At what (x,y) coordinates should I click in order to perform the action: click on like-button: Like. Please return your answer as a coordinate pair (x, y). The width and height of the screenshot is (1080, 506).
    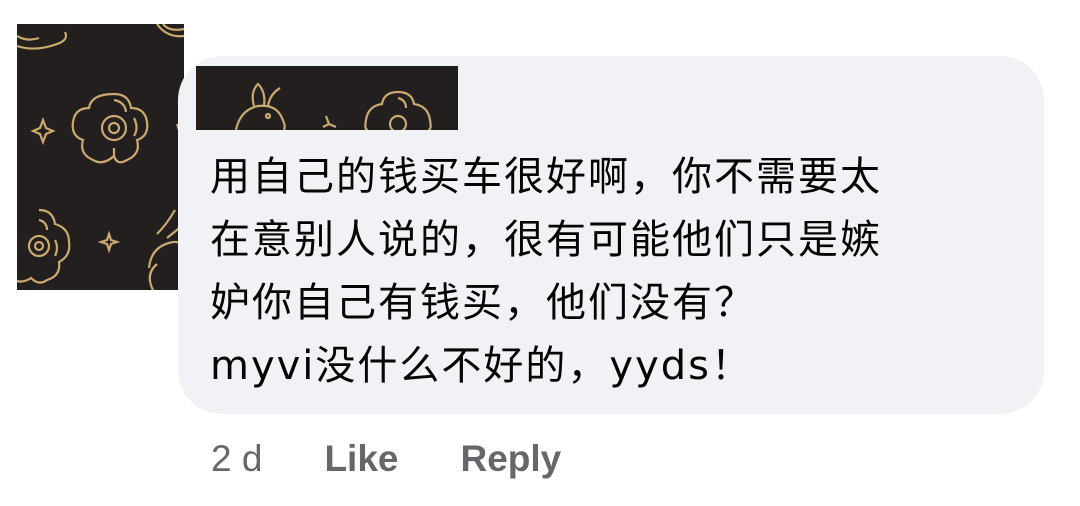
    Looking at the image, I should click on (361, 459).